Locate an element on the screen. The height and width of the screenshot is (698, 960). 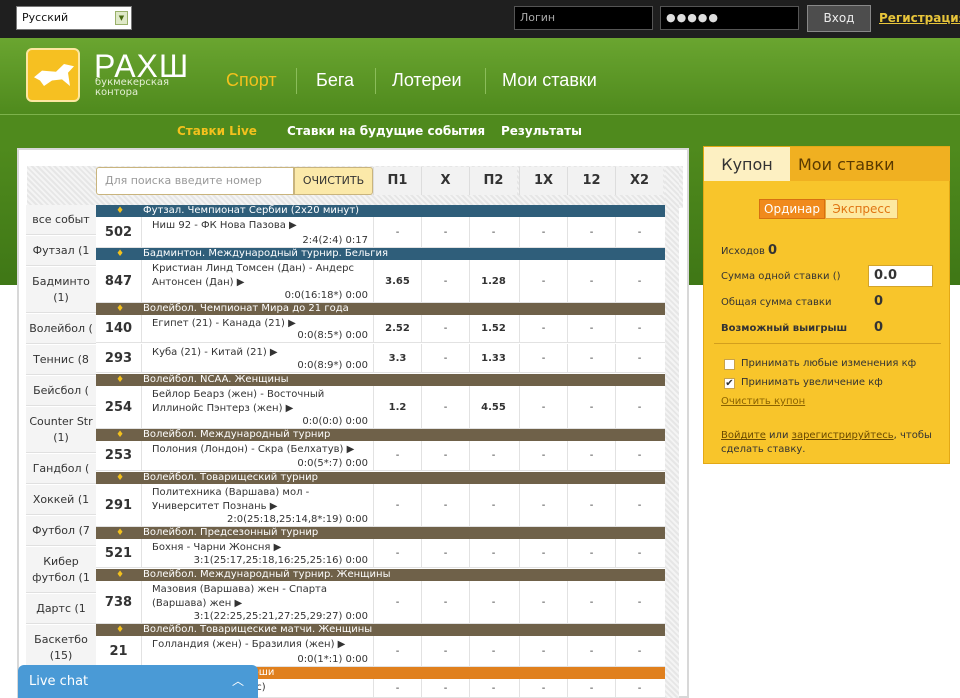
odds-cell: 1.52 is located at coordinates (493, 328).